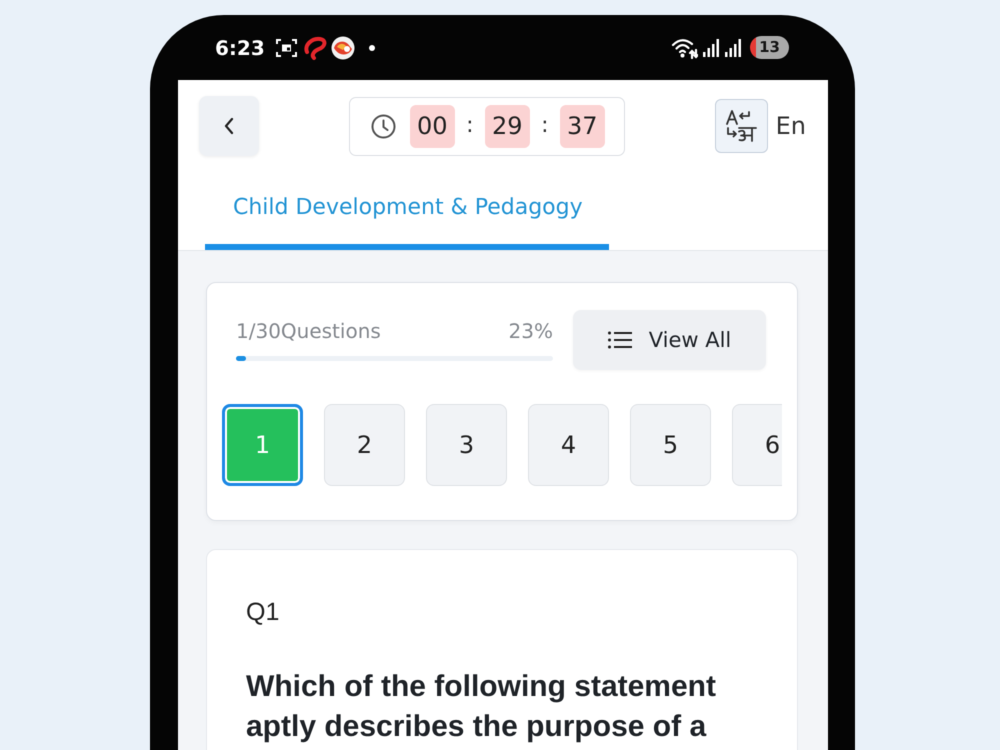  What do you see at coordinates (530, 331) in the screenshot?
I see `progress-percent: 23%` at bounding box center [530, 331].